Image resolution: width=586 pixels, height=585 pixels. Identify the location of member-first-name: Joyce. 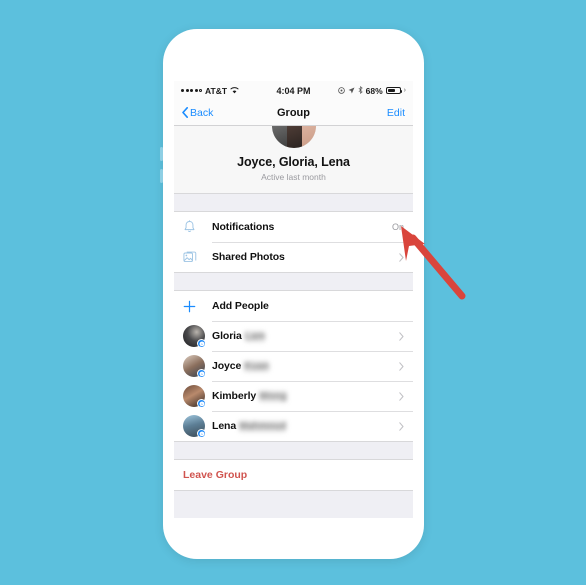
(227, 366).